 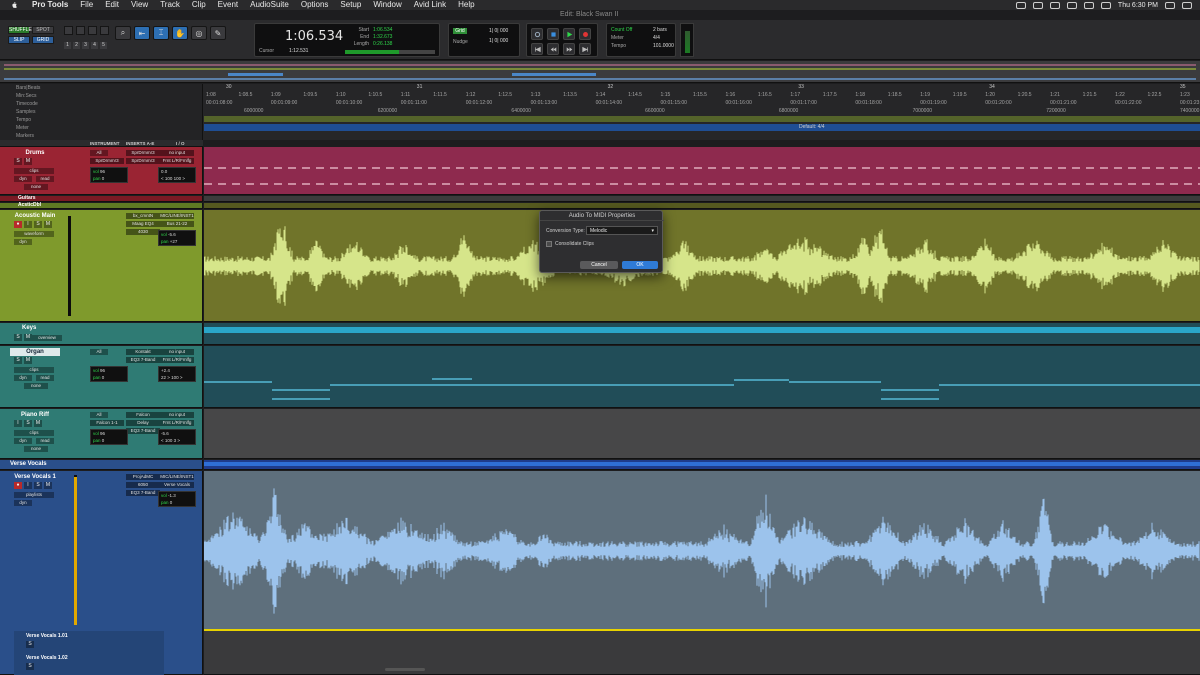 I want to click on track-lane-guitars, so click(x=702, y=199).